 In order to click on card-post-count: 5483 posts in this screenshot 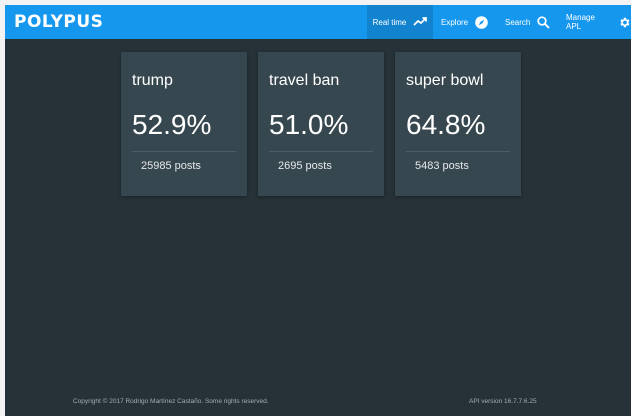, I will do `click(442, 166)`.